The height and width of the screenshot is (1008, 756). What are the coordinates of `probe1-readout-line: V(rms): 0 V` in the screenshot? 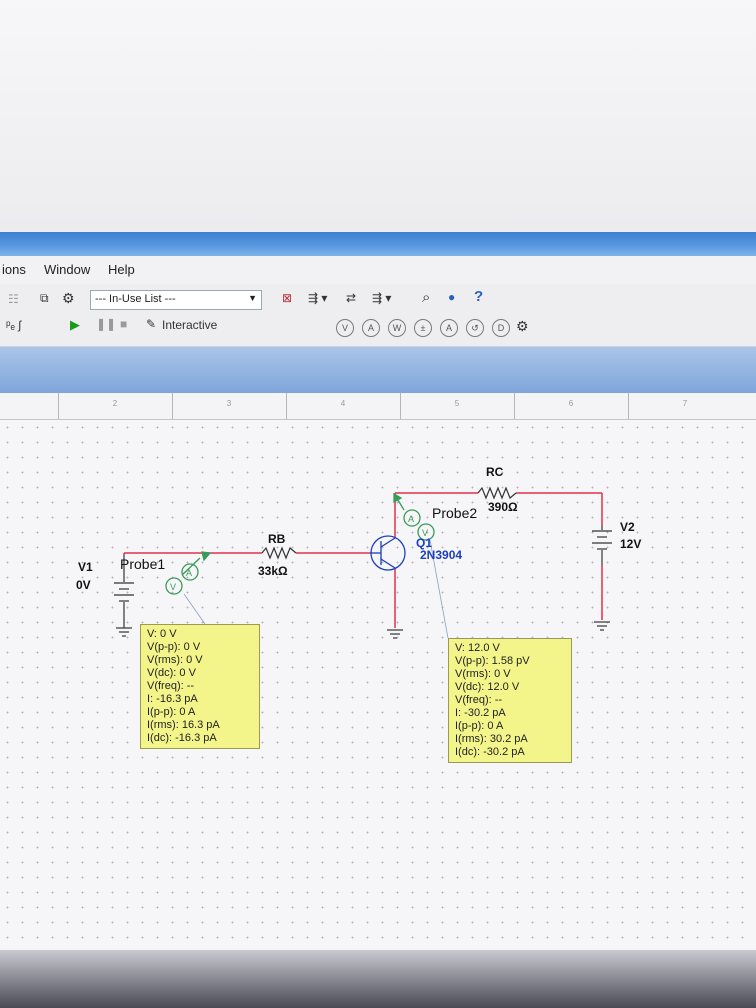 It's located at (175, 660).